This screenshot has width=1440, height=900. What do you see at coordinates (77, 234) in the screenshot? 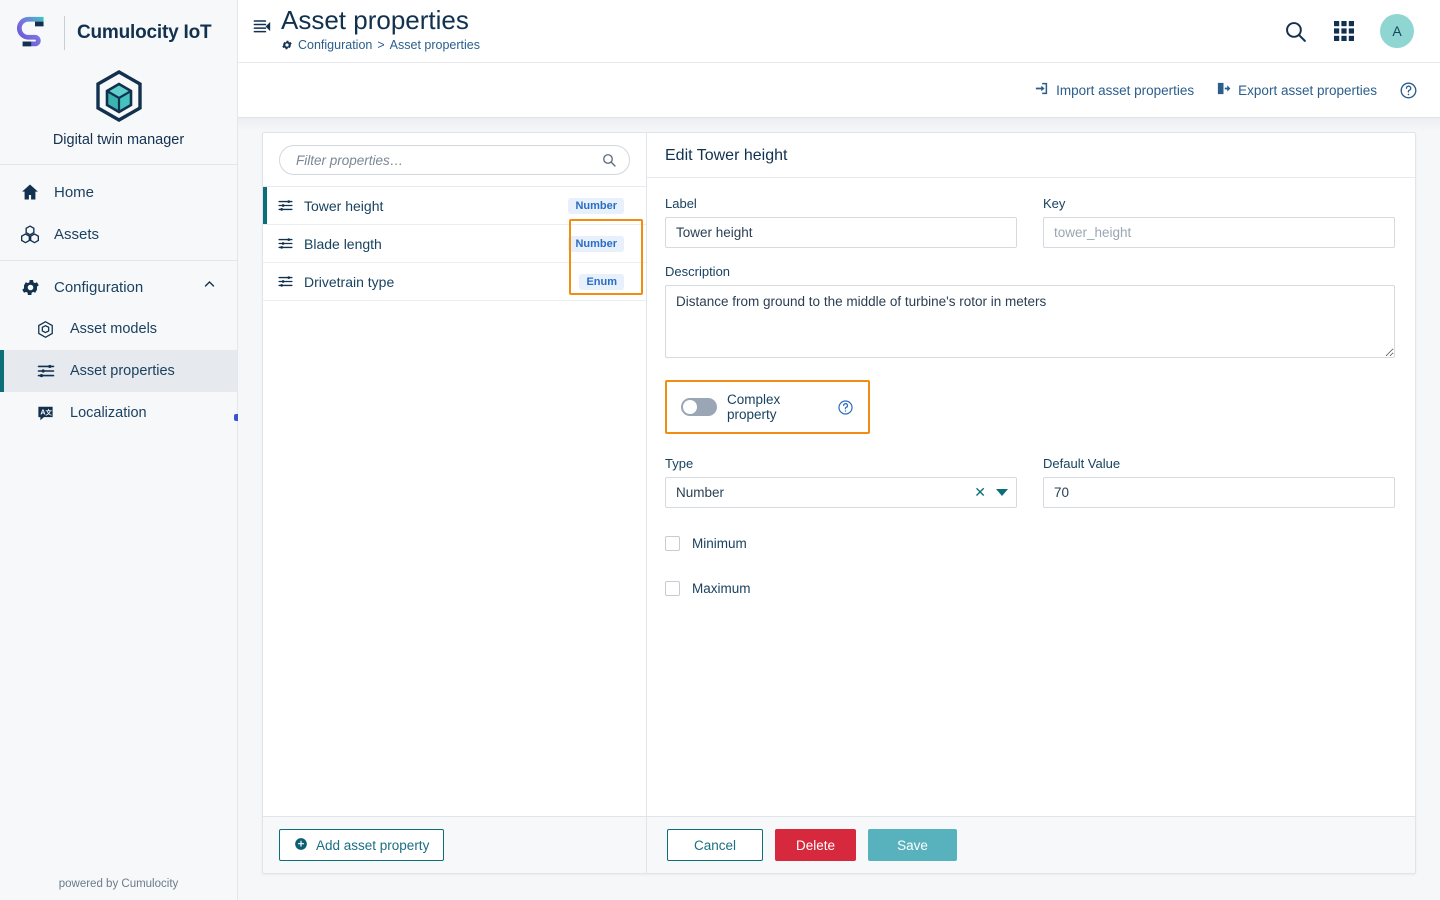
I see `sidebar-item-assets-label: Assets` at bounding box center [77, 234].